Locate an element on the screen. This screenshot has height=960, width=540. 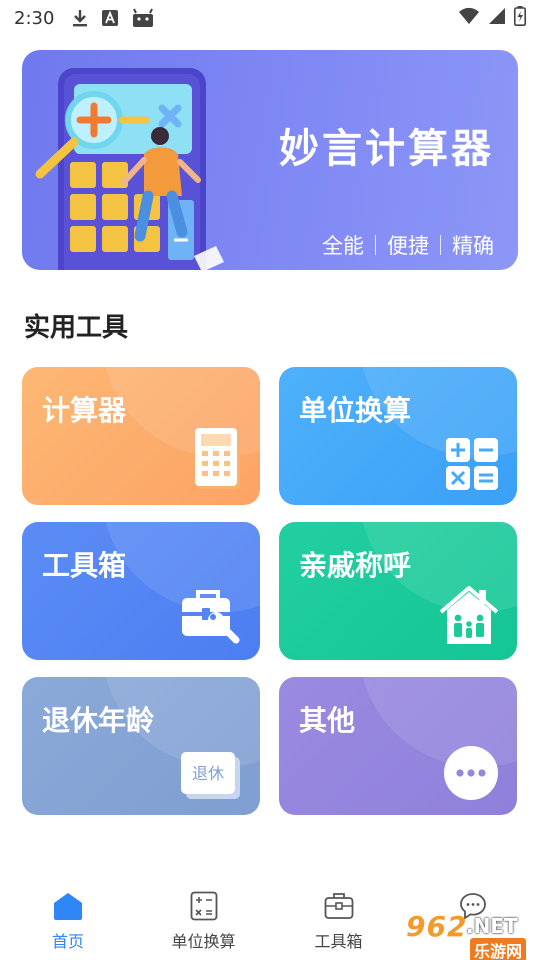
android-icon is located at coordinates (143, 18).